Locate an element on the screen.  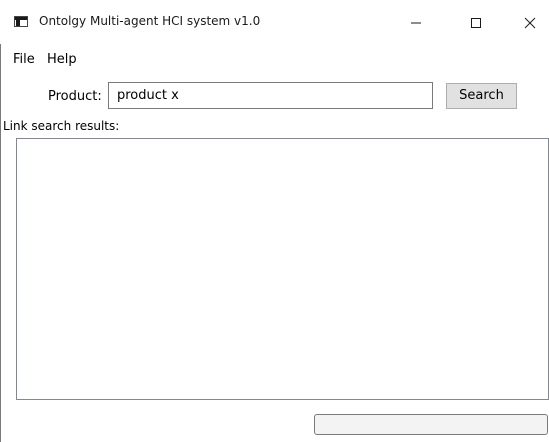
results-label: Link search results: is located at coordinates (61, 126).